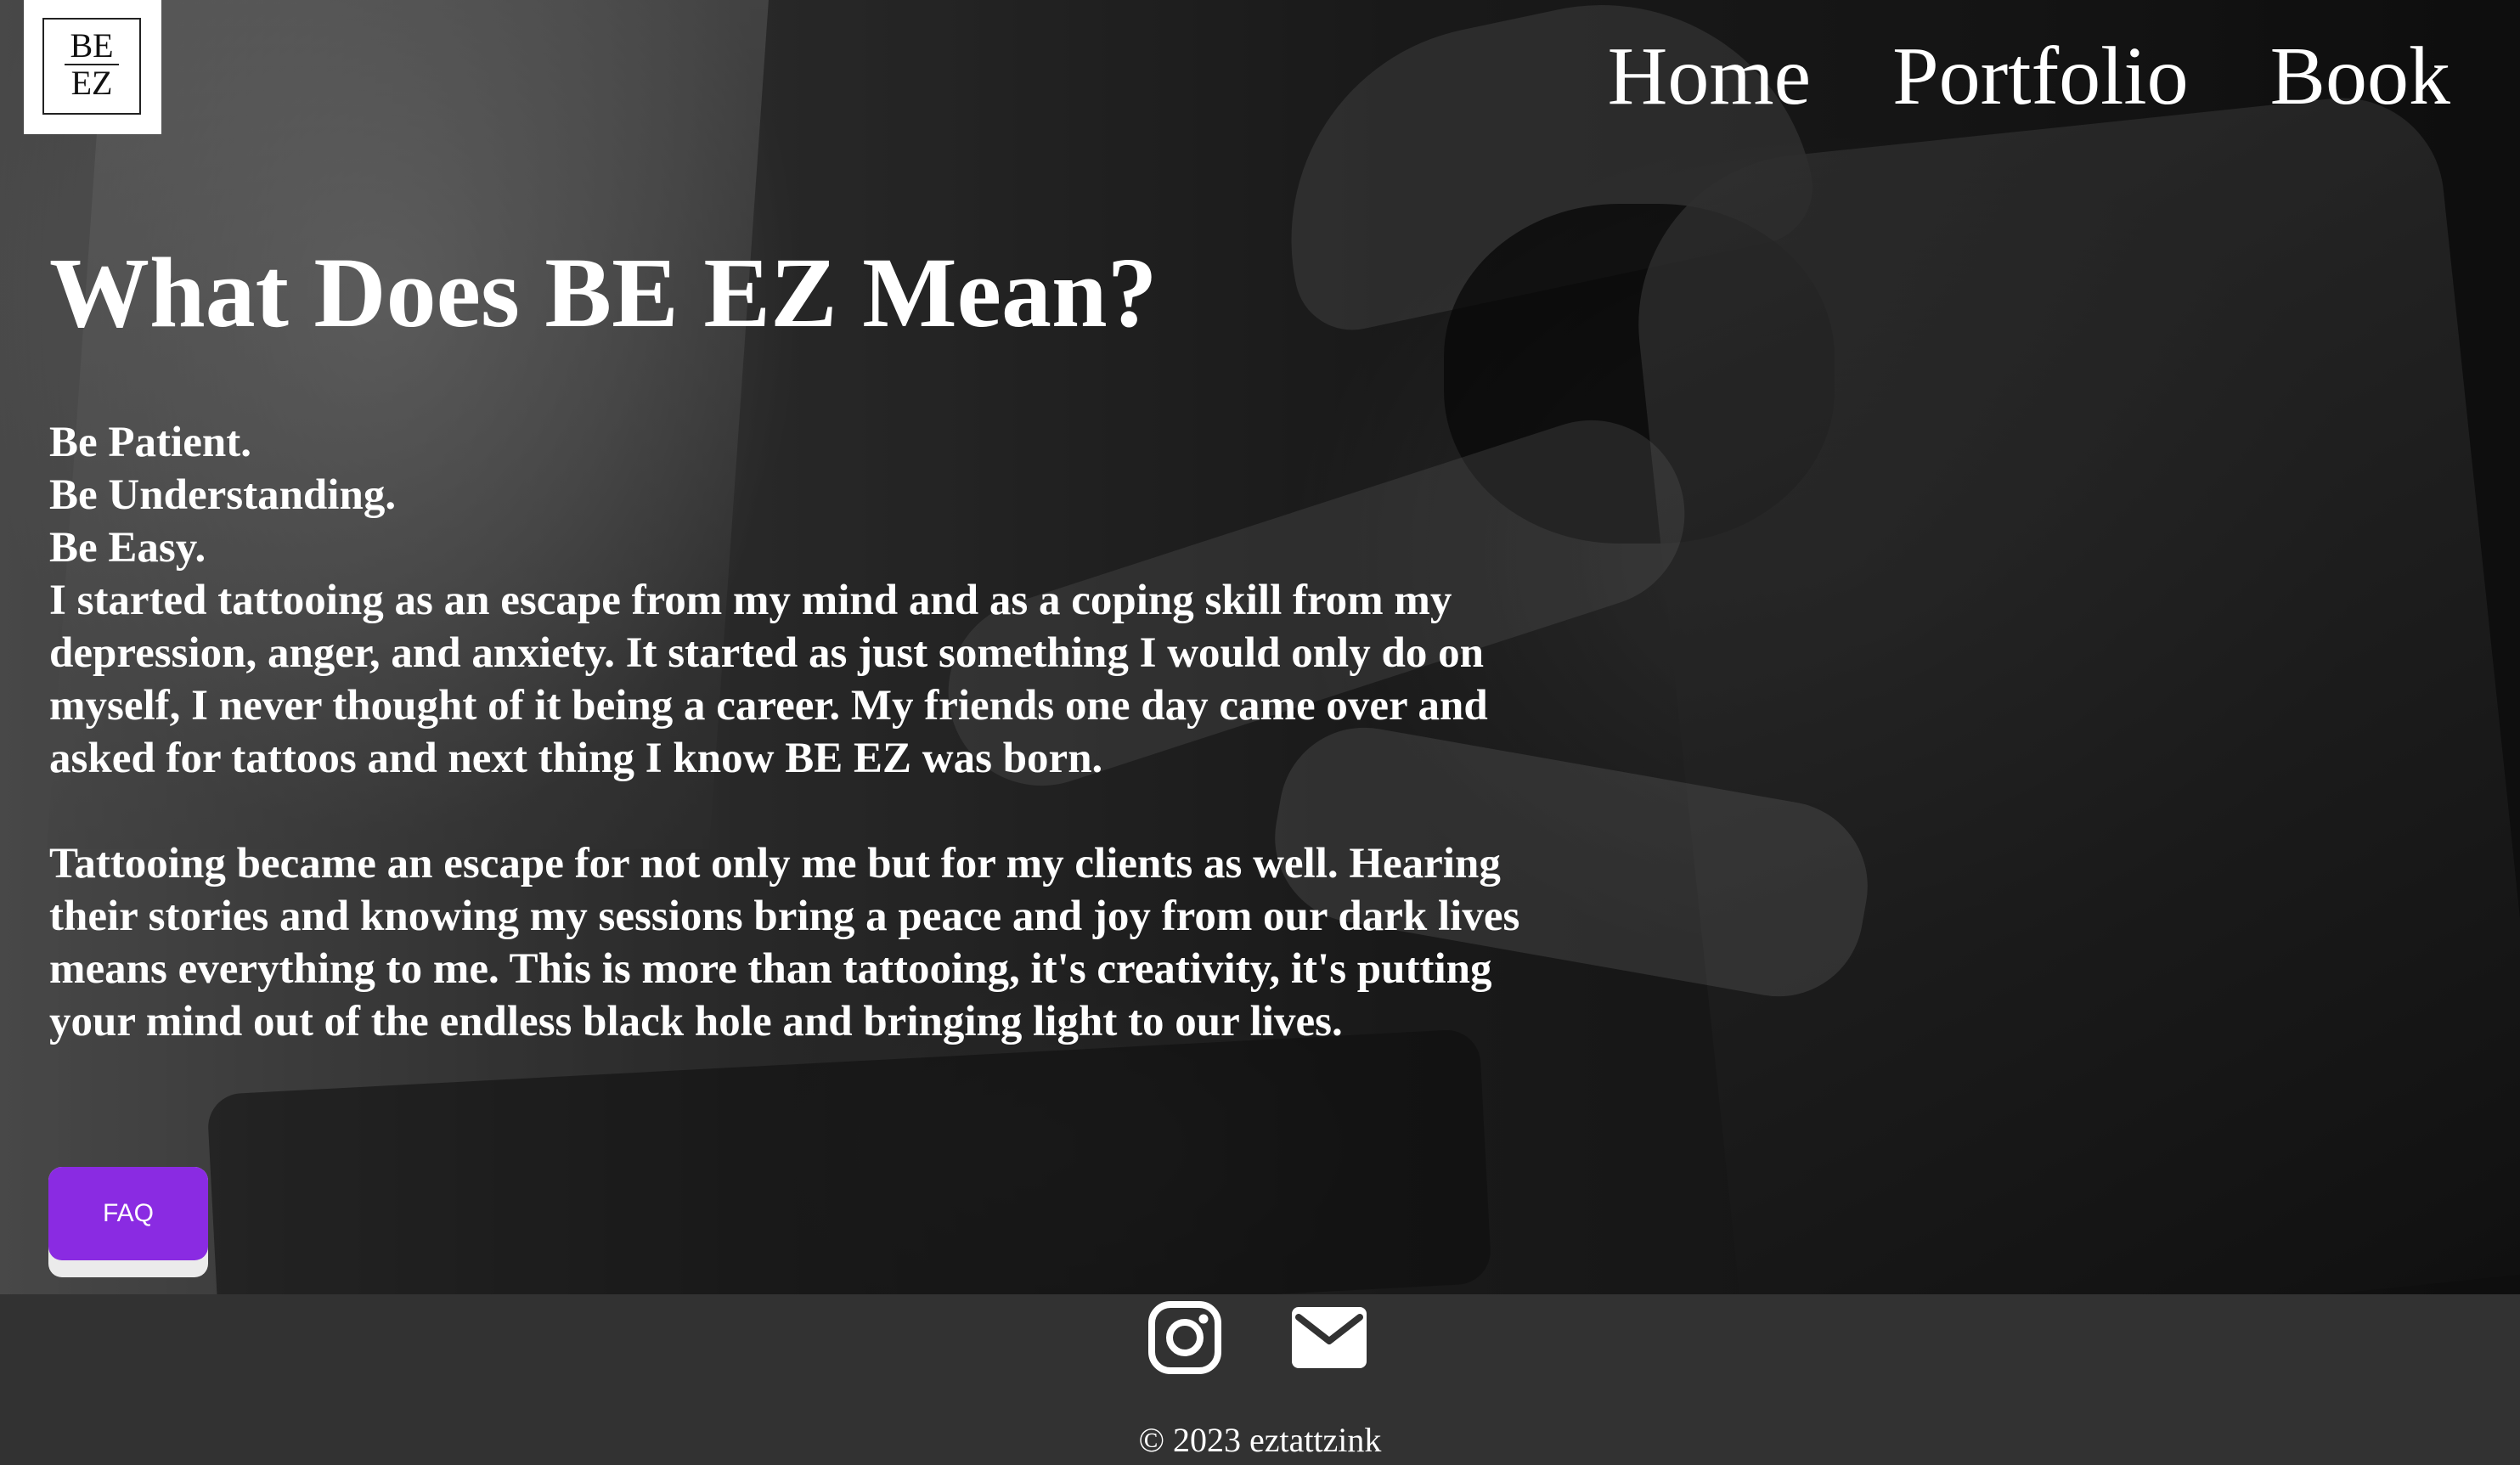  What do you see at coordinates (91, 83) in the screenshot?
I see `logo-text-bottom: EZ` at bounding box center [91, 83].